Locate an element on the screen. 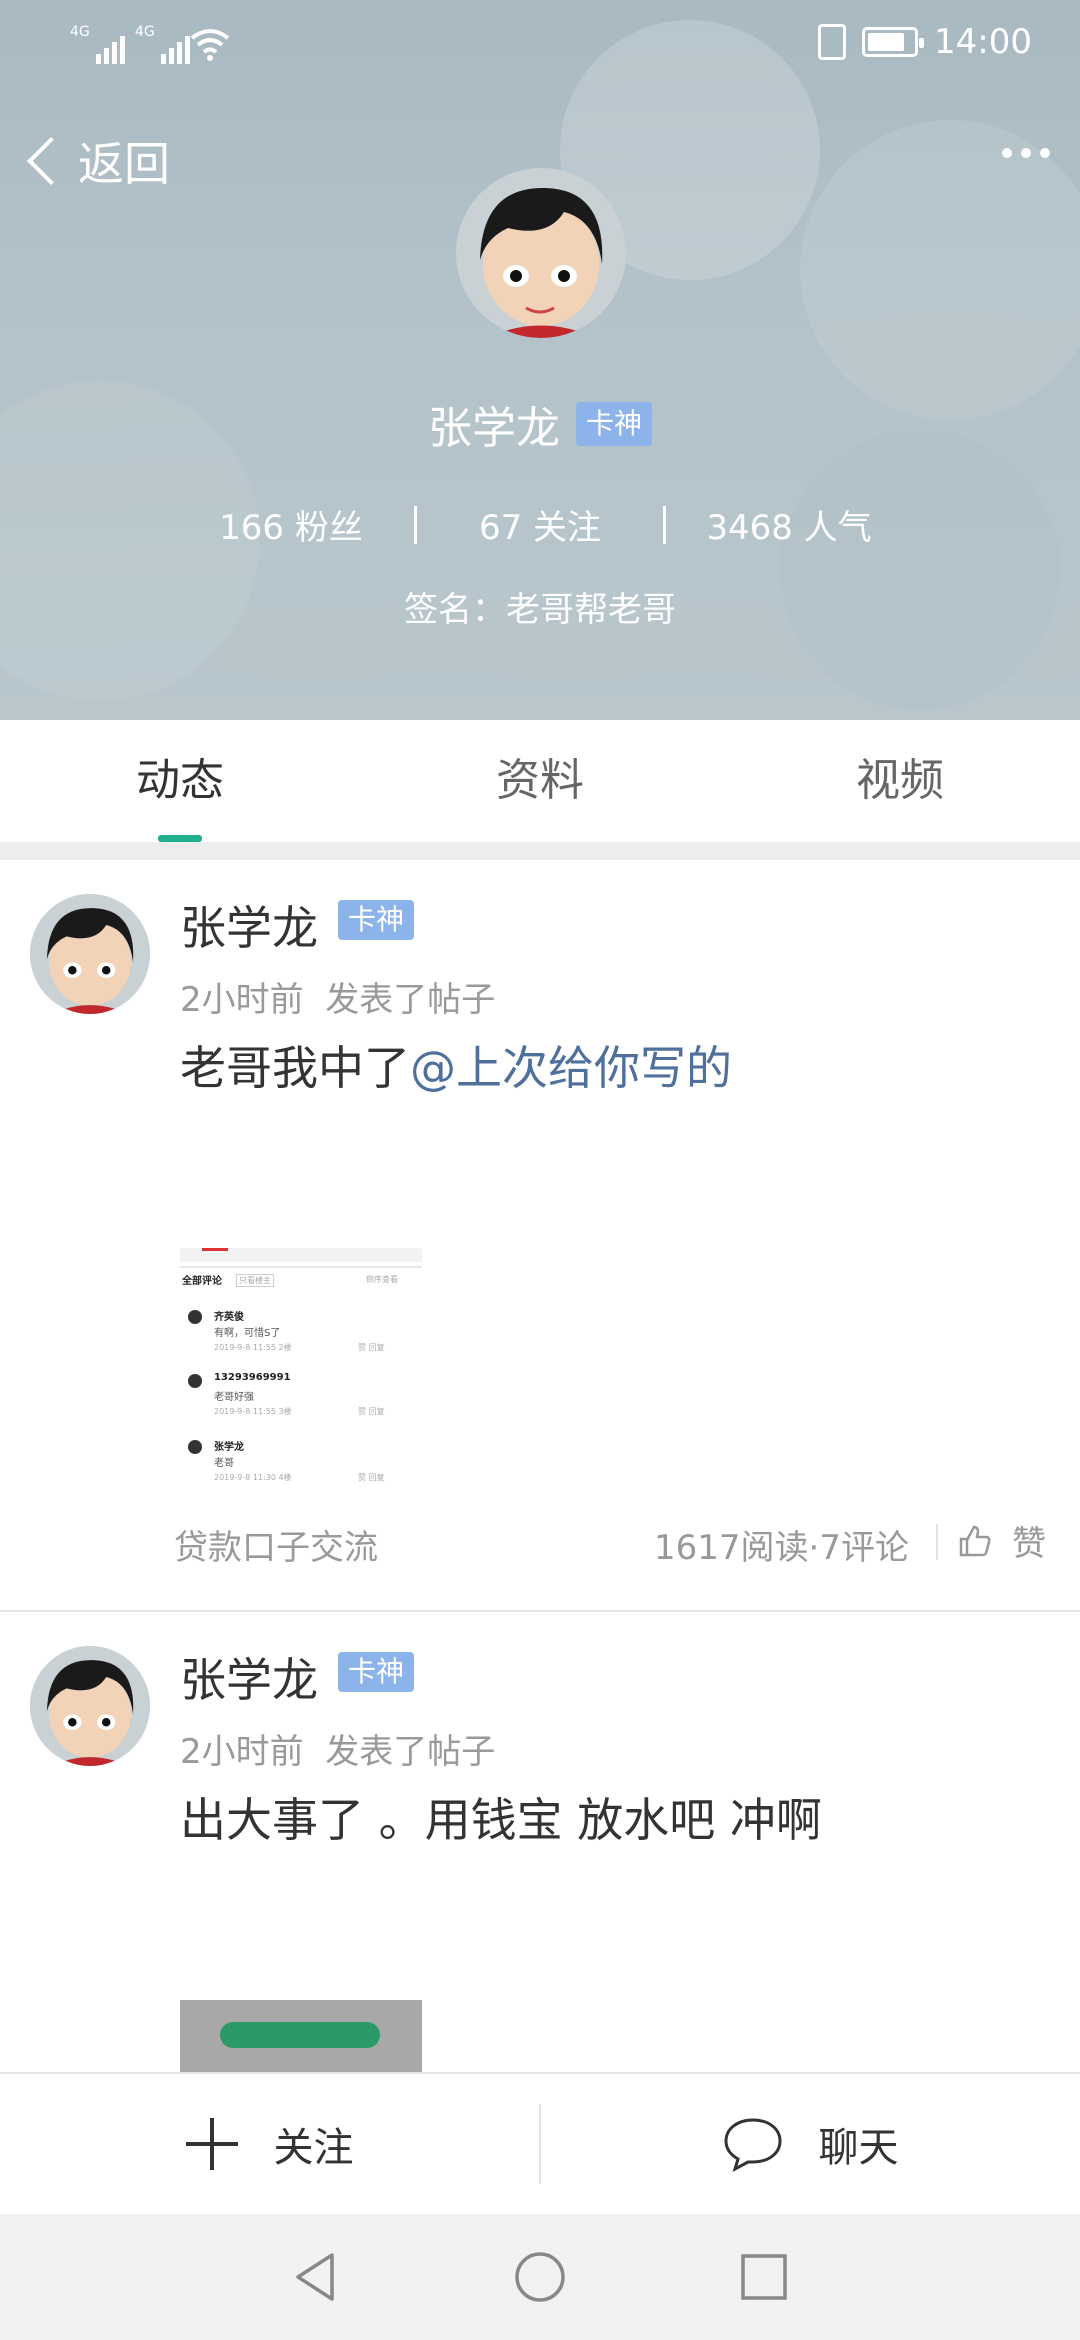 Image resolution: width=1080 pixels, height=2340 pixels. post-mention-link: @上次给你写的 is located at coordinates (571, 1068).